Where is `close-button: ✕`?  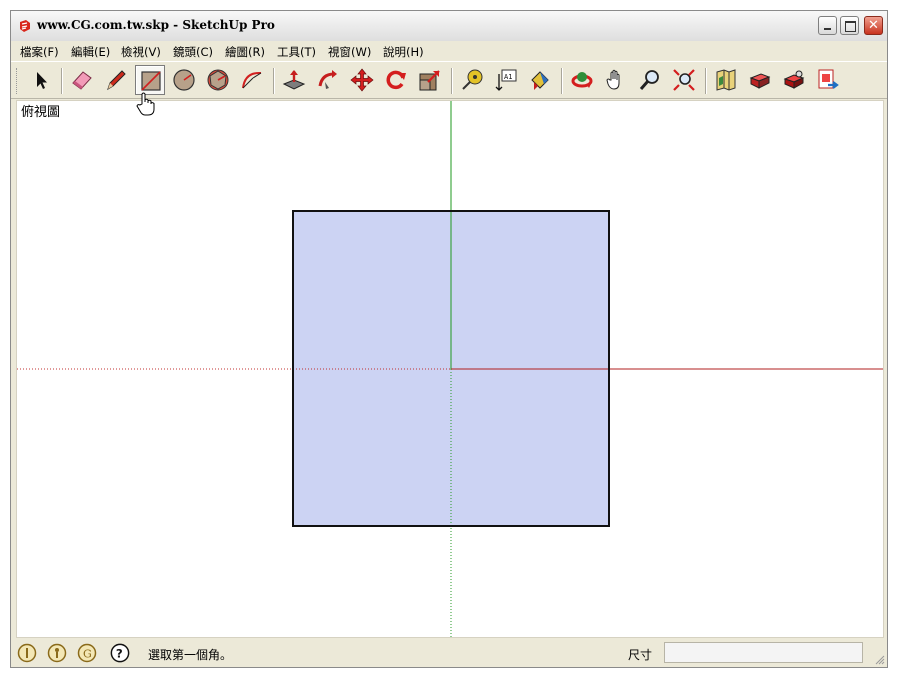
close-button: ✕ is located at coordinates (873, 25).